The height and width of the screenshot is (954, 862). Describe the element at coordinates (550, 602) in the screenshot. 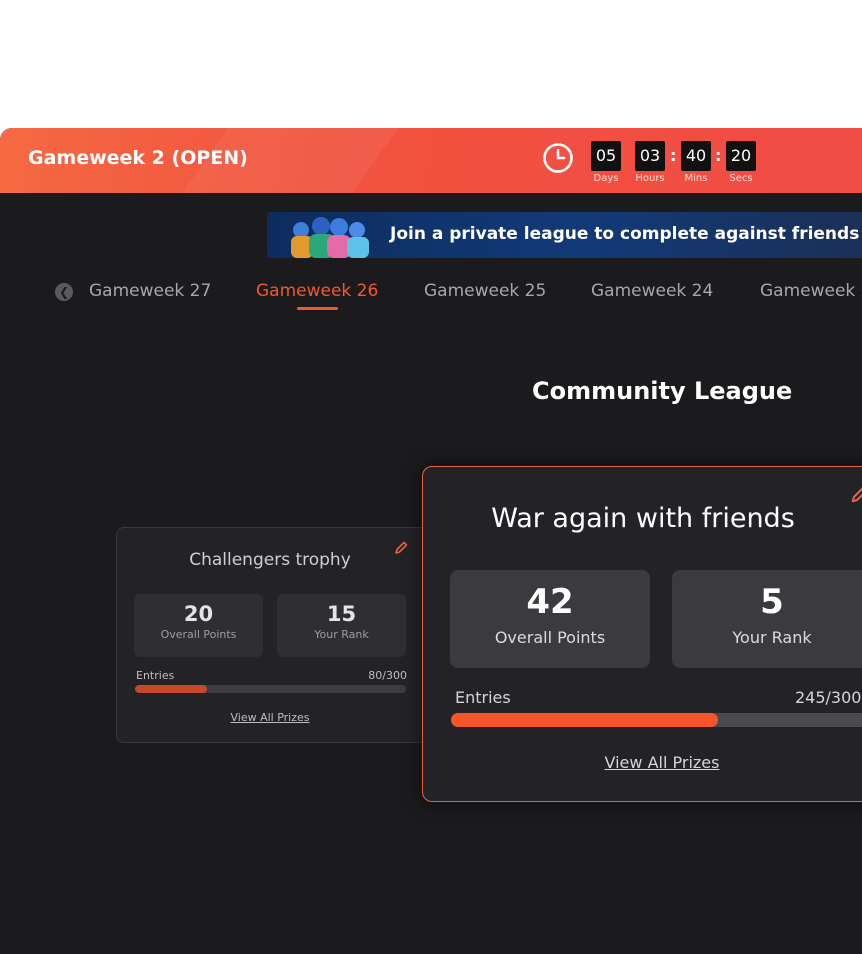

I see `overall-points-value: 42` at that location.